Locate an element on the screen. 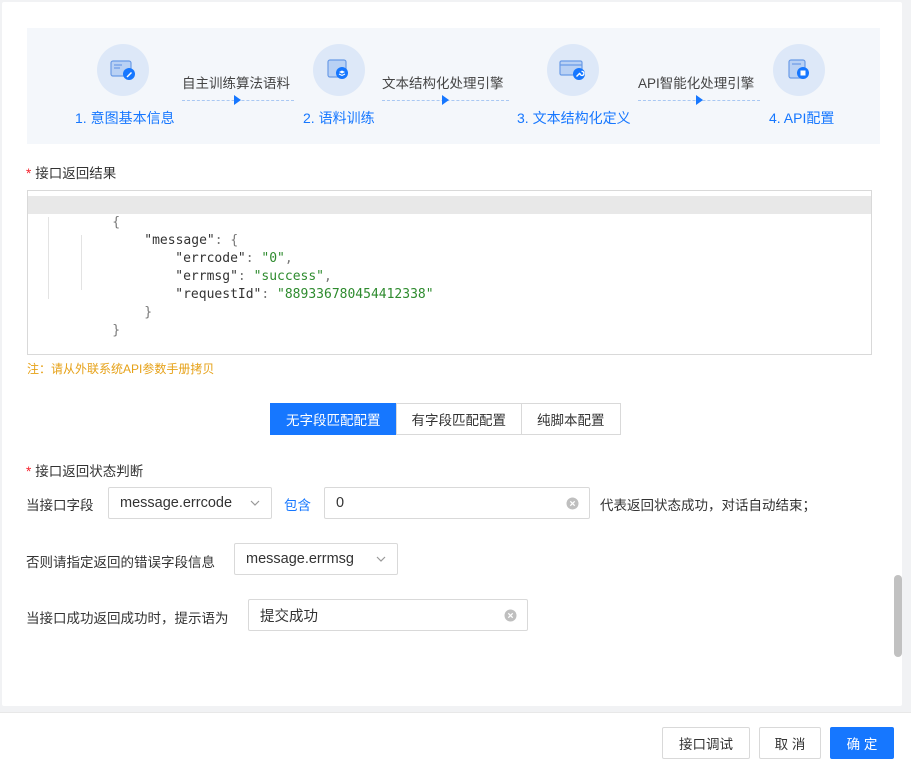  dialog-footer: 接口调试 取 消 确 定 is located at coordinates (455, 741).